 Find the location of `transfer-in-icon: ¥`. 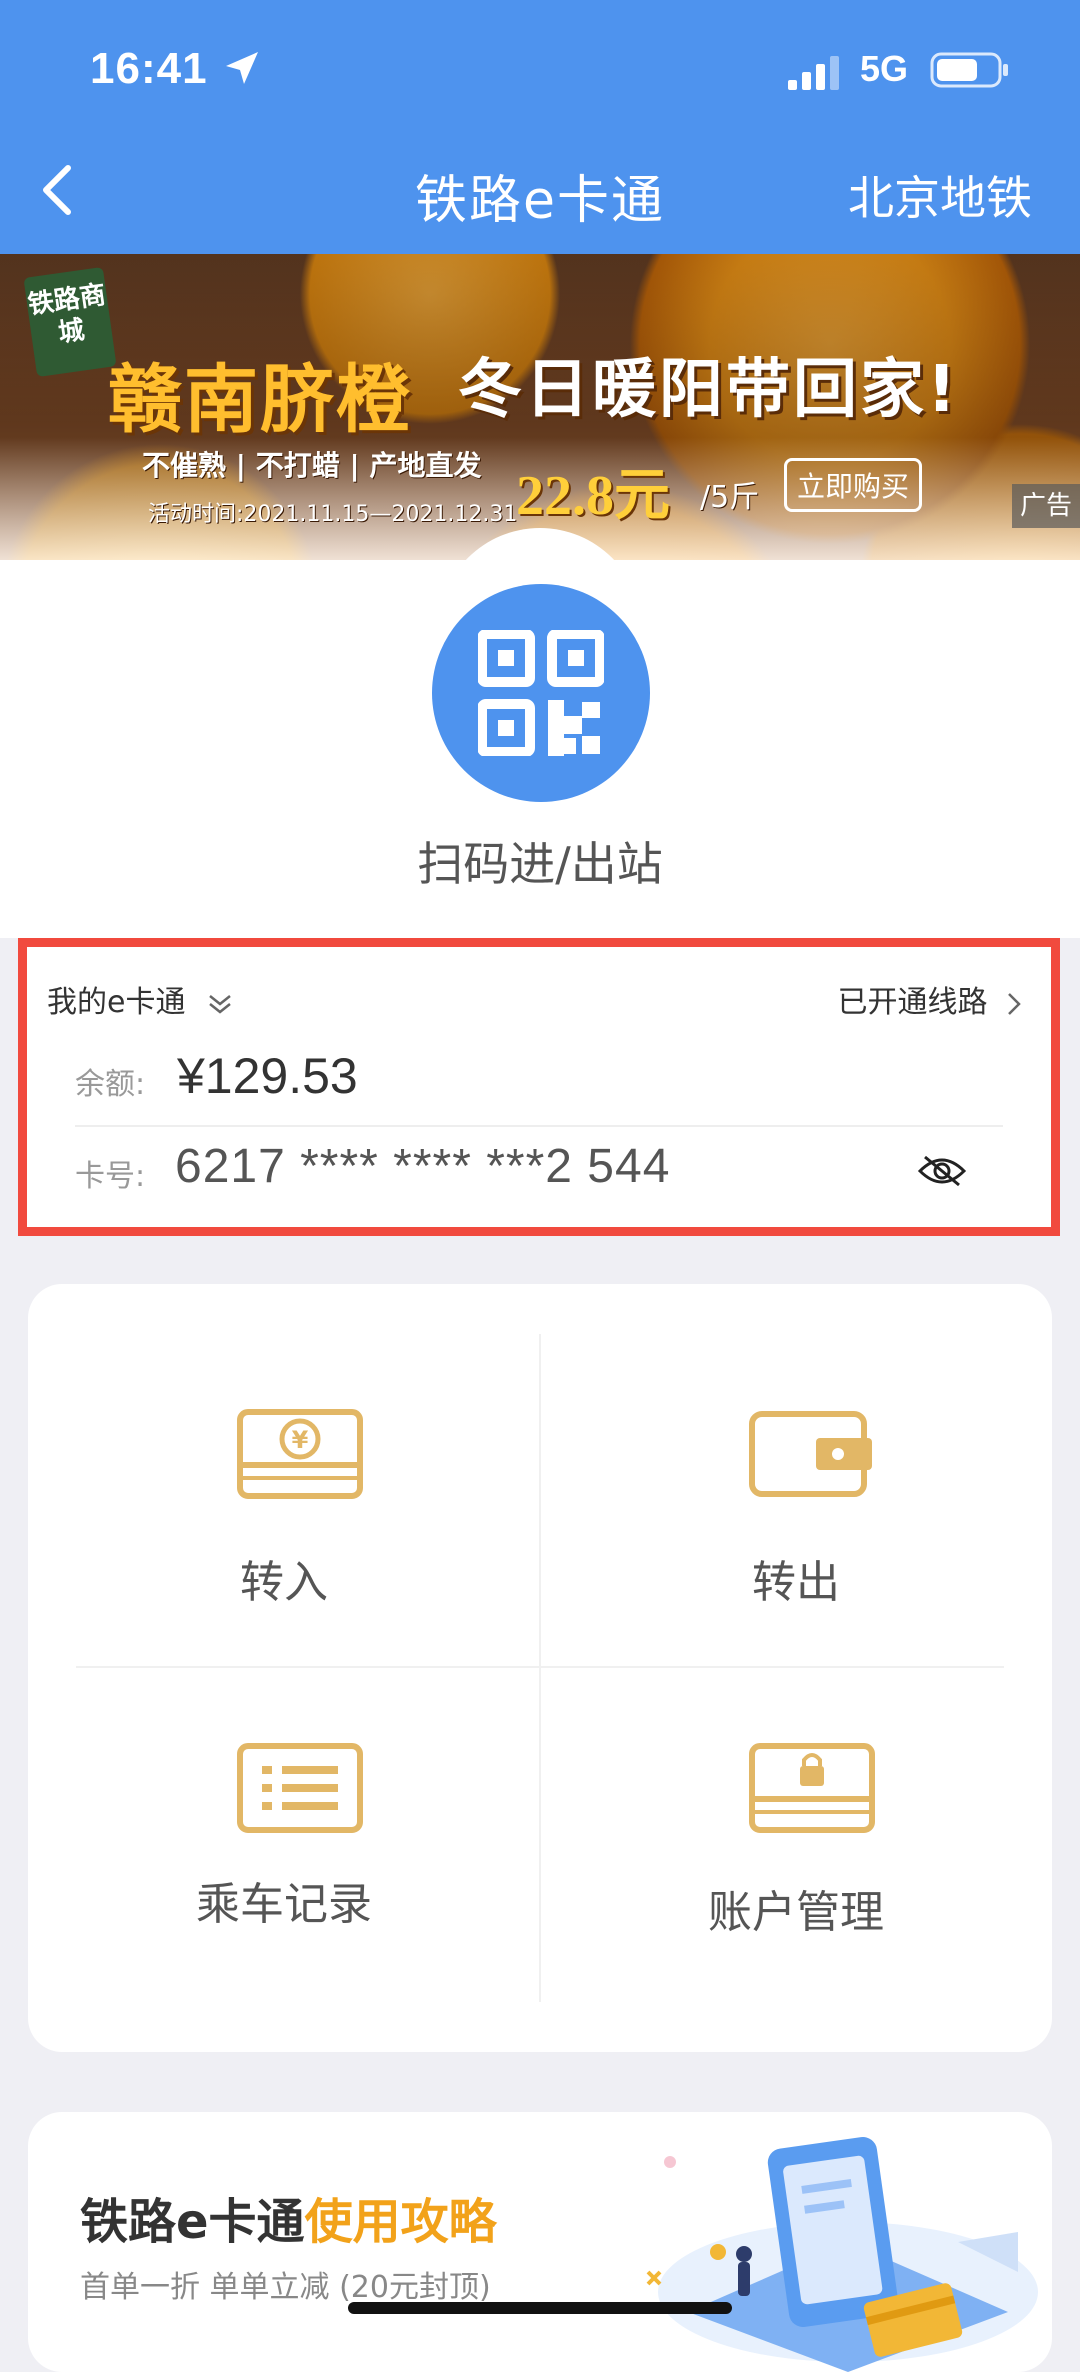

transfer-in-icon: ¥ is located at coordinates (300, 1454).